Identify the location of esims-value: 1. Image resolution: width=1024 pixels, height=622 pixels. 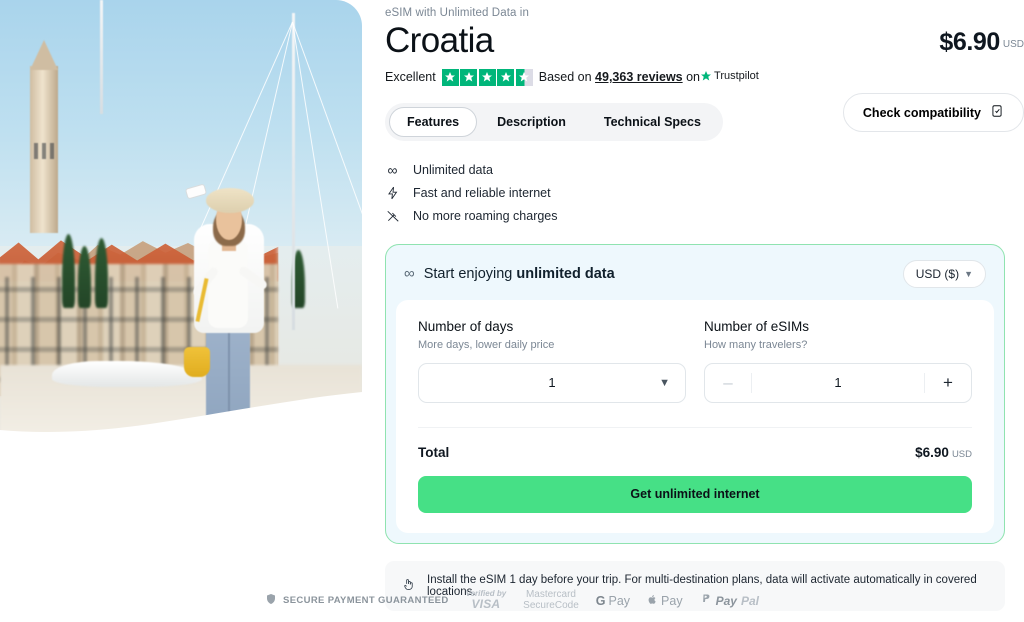
(838, 383).